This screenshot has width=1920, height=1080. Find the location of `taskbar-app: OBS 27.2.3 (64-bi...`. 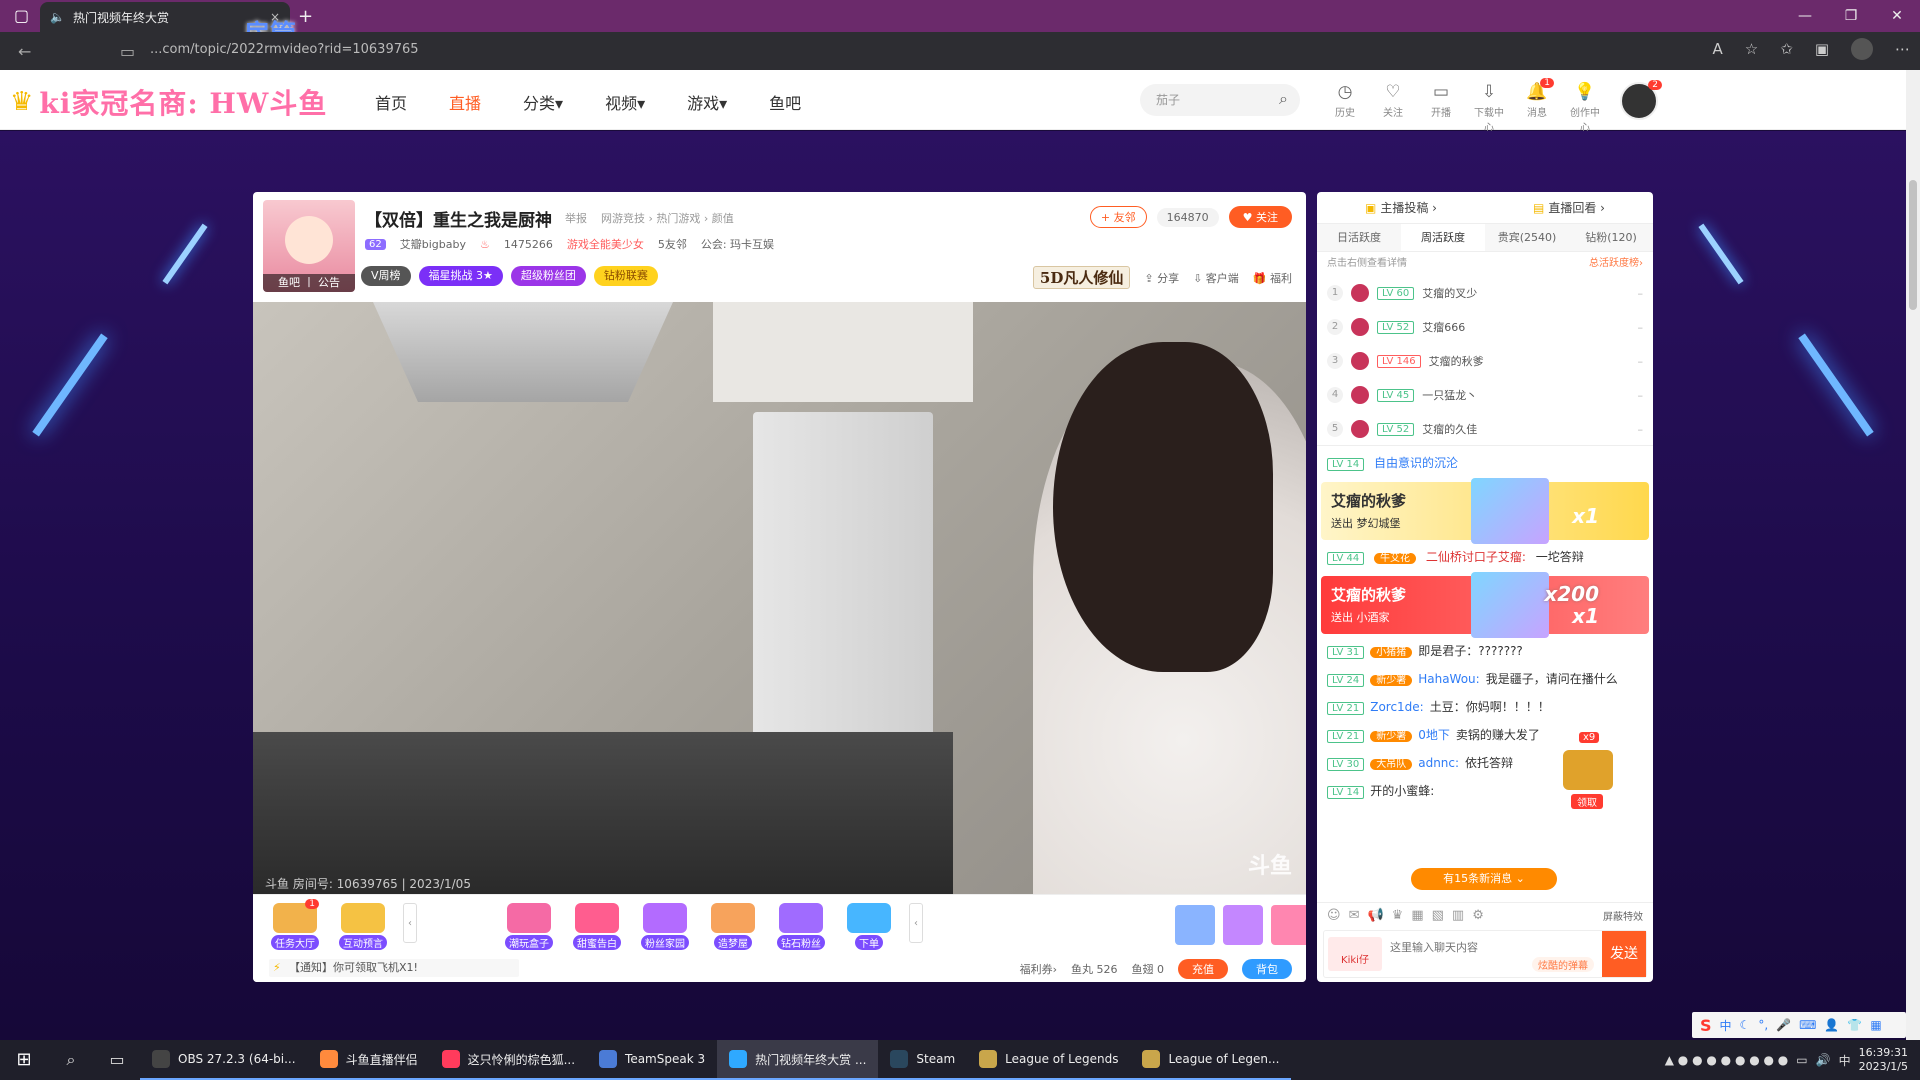

taskbar-app: OBS 27.2.3 (64-bi... is located at coordinates (224, 1060).